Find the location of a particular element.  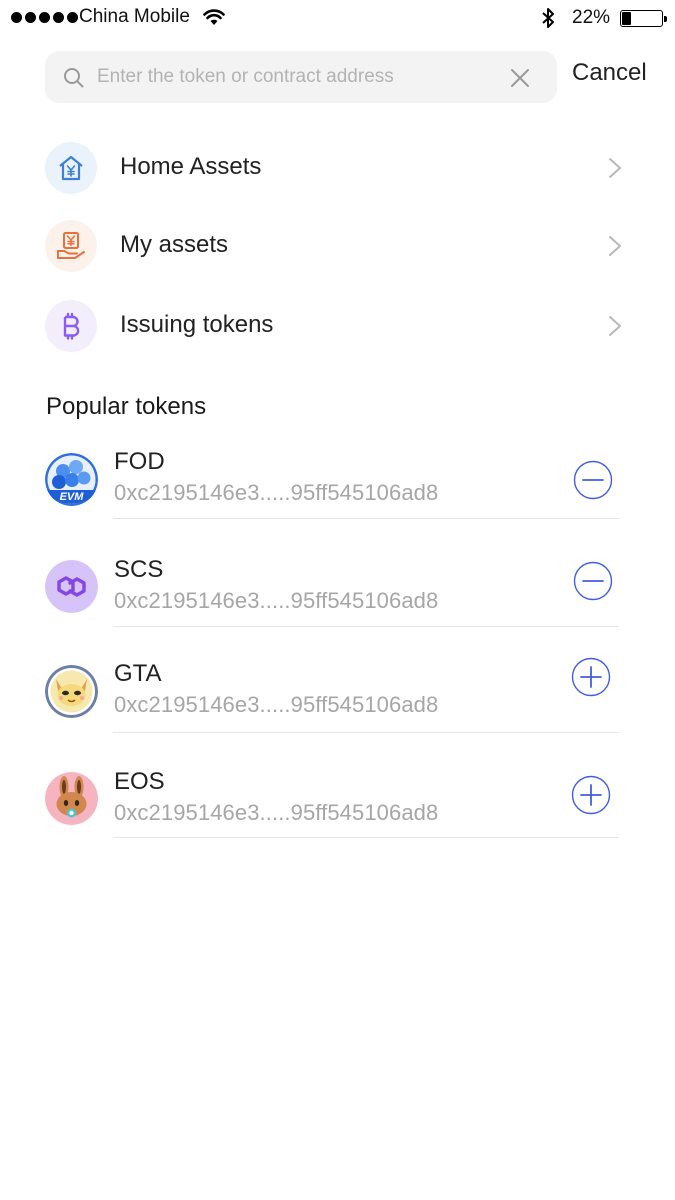

token-name: EOS is located at coordinates (139, 781).